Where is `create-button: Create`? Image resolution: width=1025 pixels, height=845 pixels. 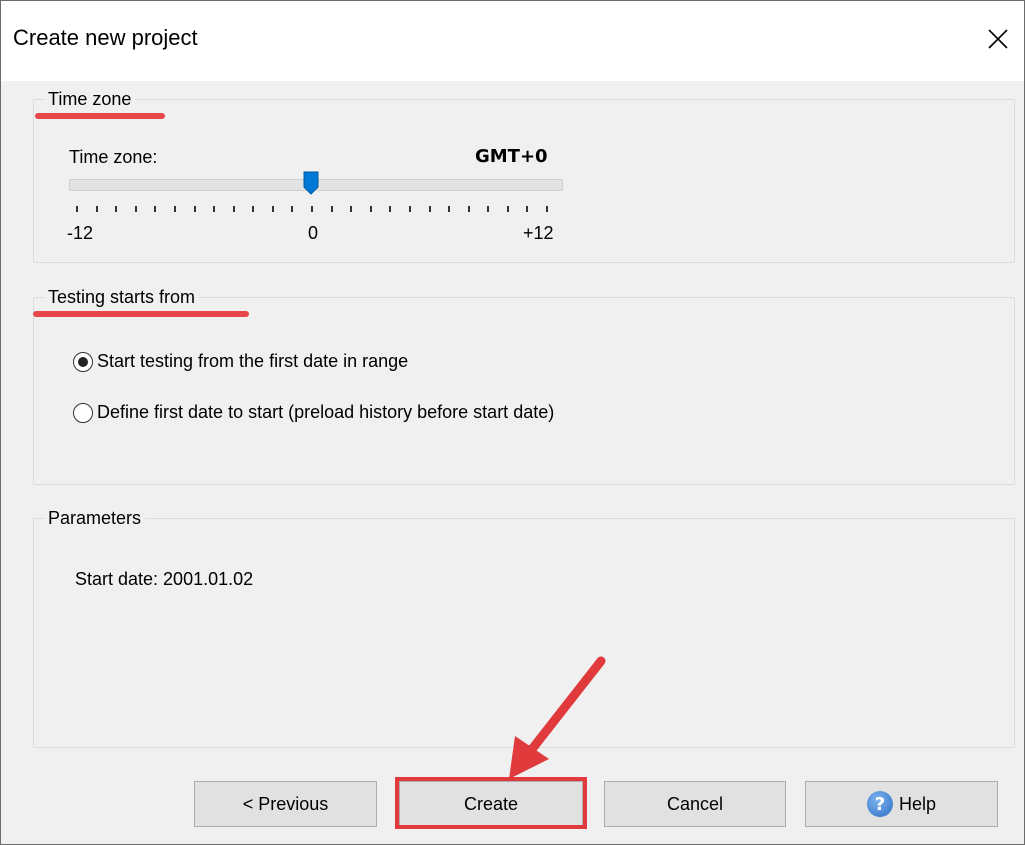 create-button: Create is located at coordinates (491, 804).